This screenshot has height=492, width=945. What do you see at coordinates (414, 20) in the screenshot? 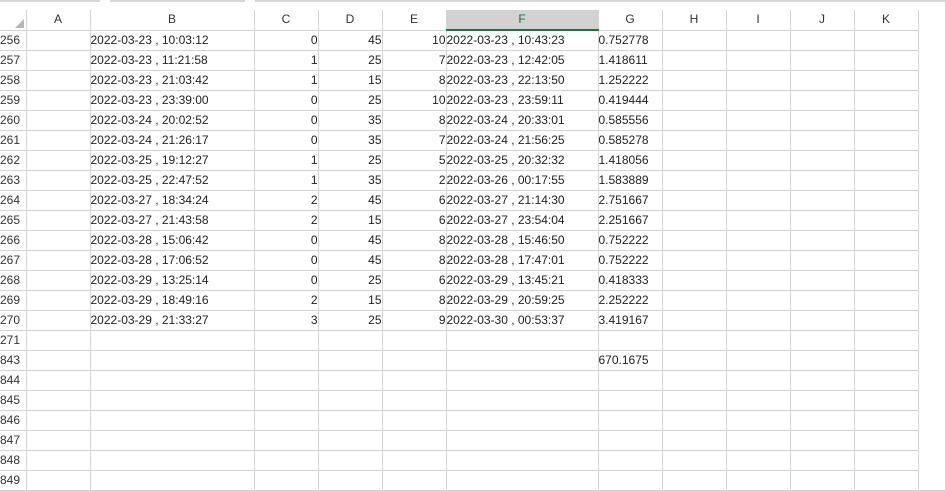
I see `column-header-e: E` at bounding box center [414, 20].